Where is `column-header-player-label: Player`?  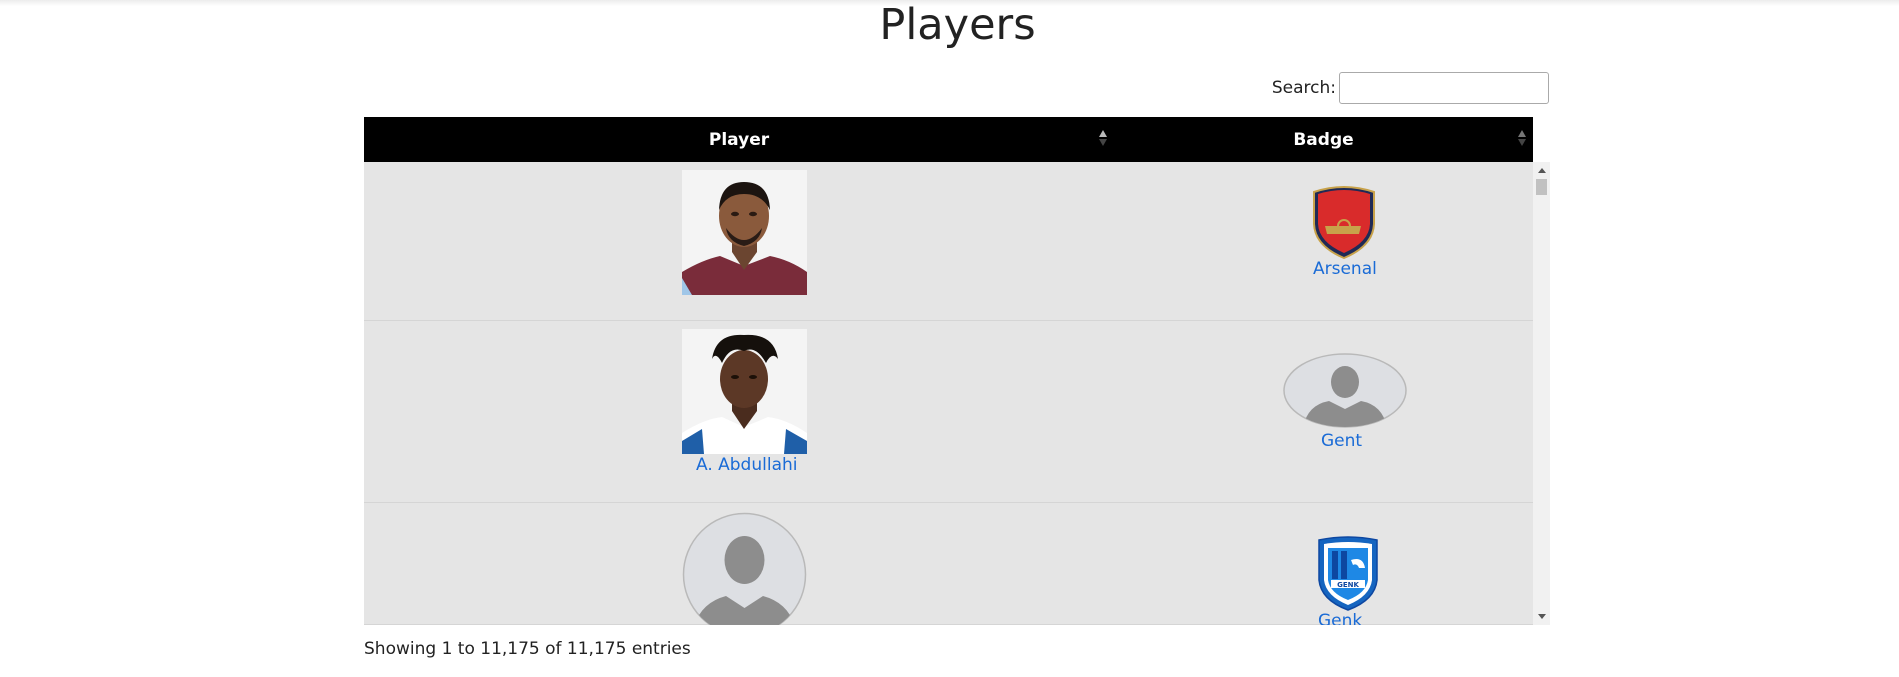 column-header-player-label: Player is located at coordinates (739, 139).